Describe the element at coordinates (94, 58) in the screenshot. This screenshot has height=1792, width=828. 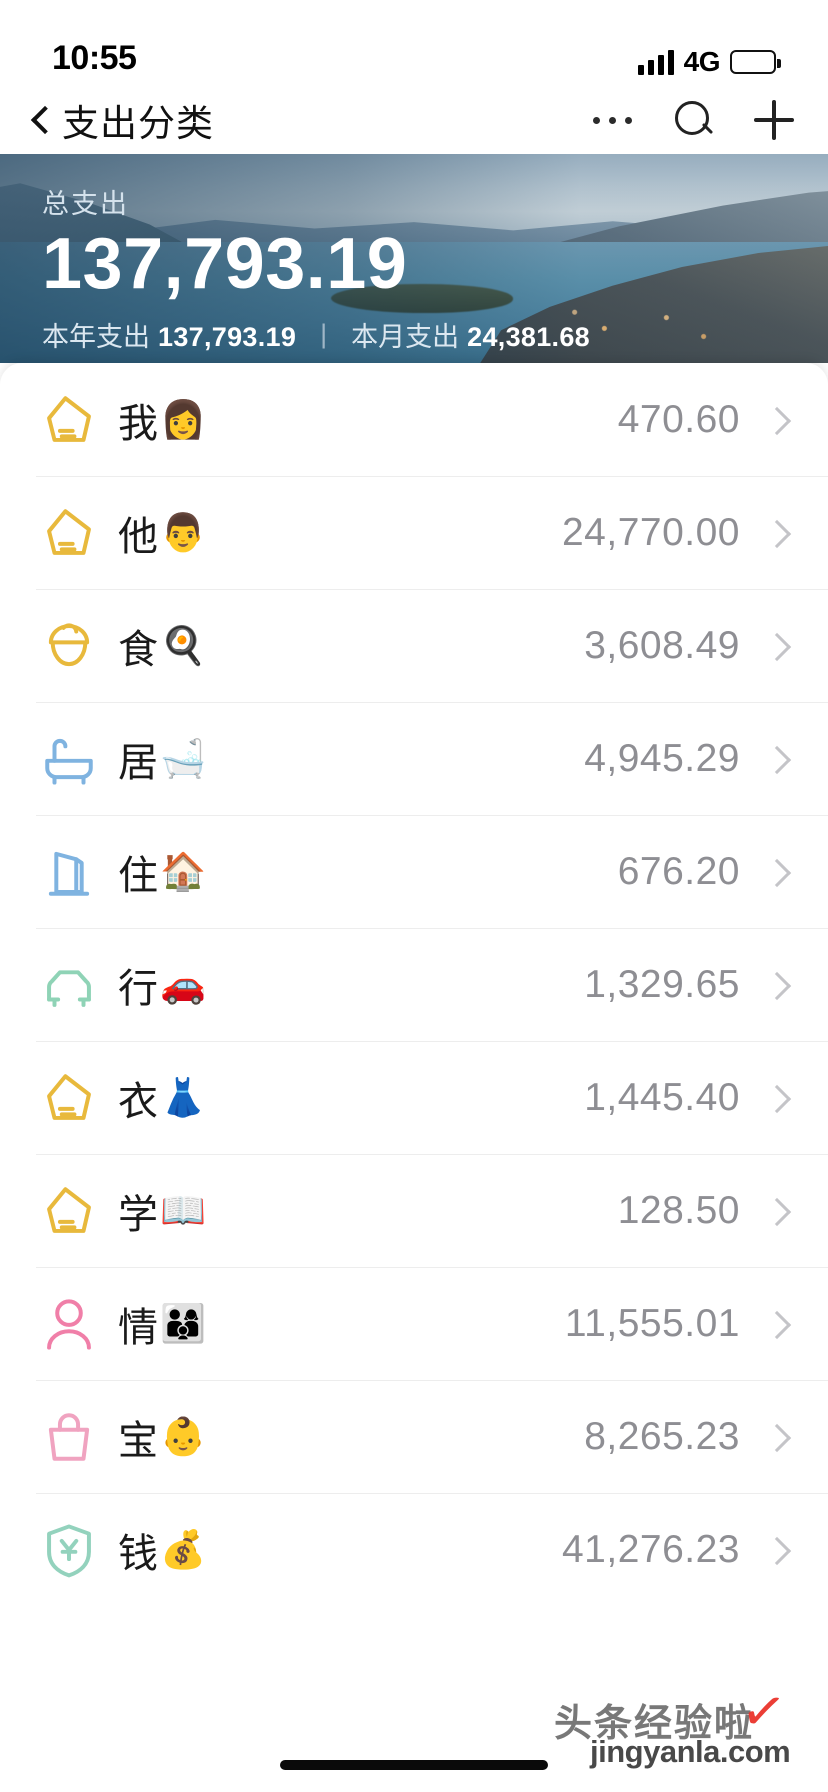
I see `status-time: 10:55` at that location.